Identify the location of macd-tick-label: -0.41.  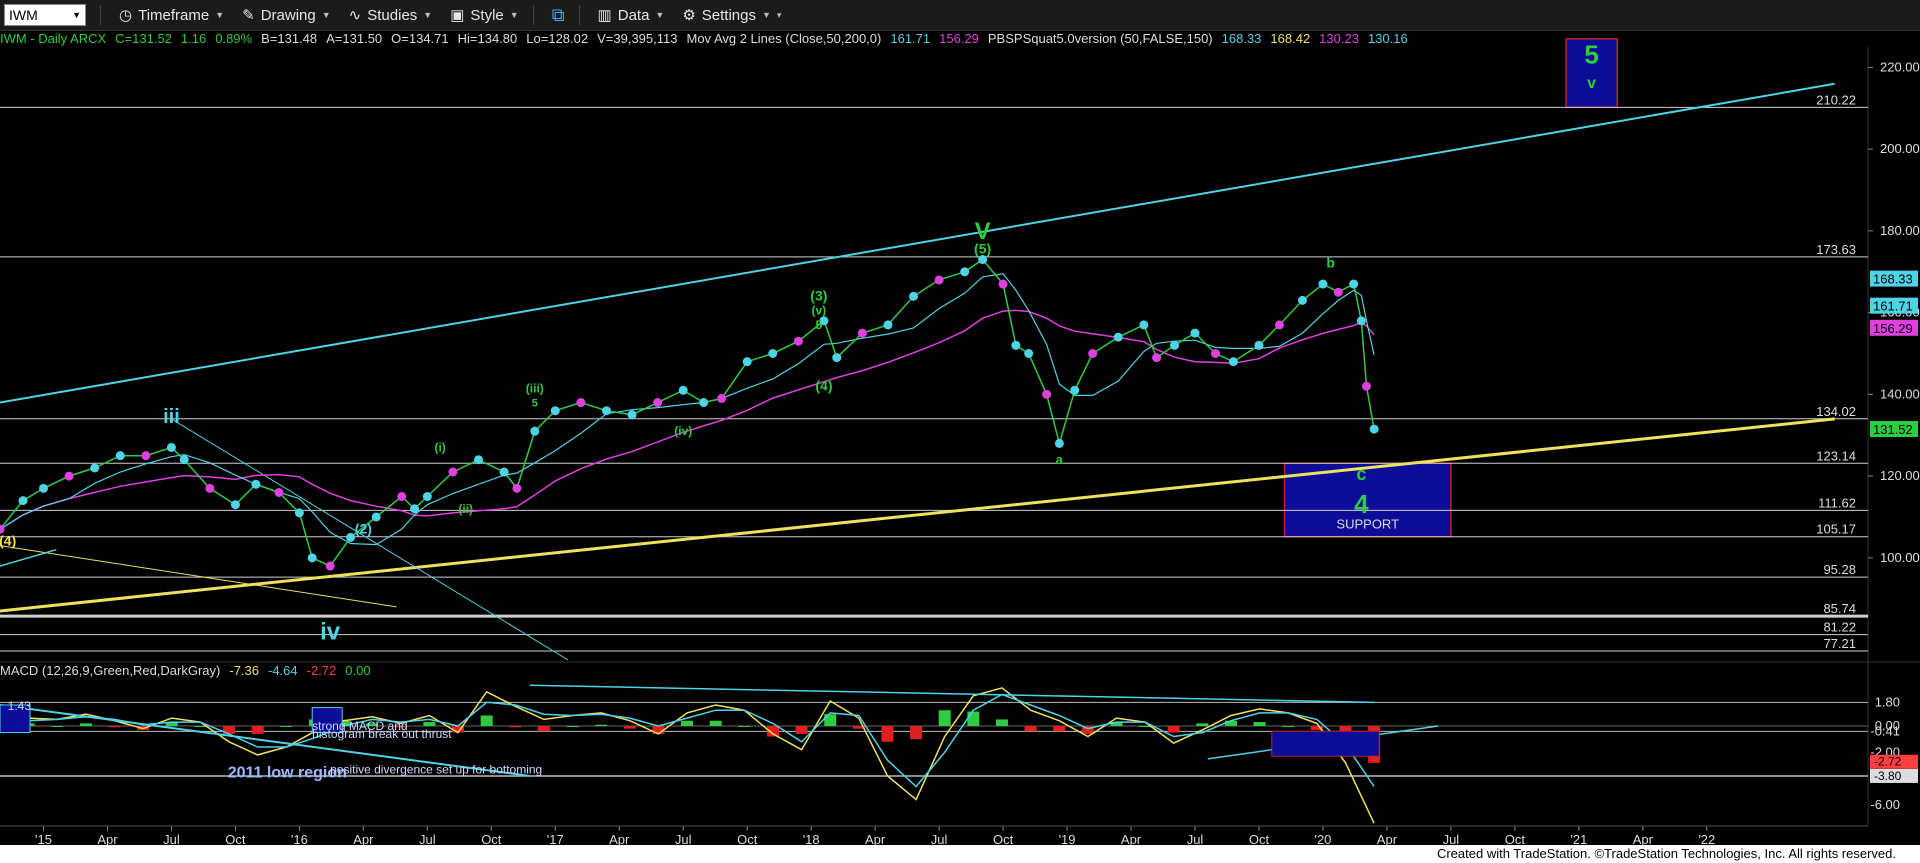
(1885, 730).